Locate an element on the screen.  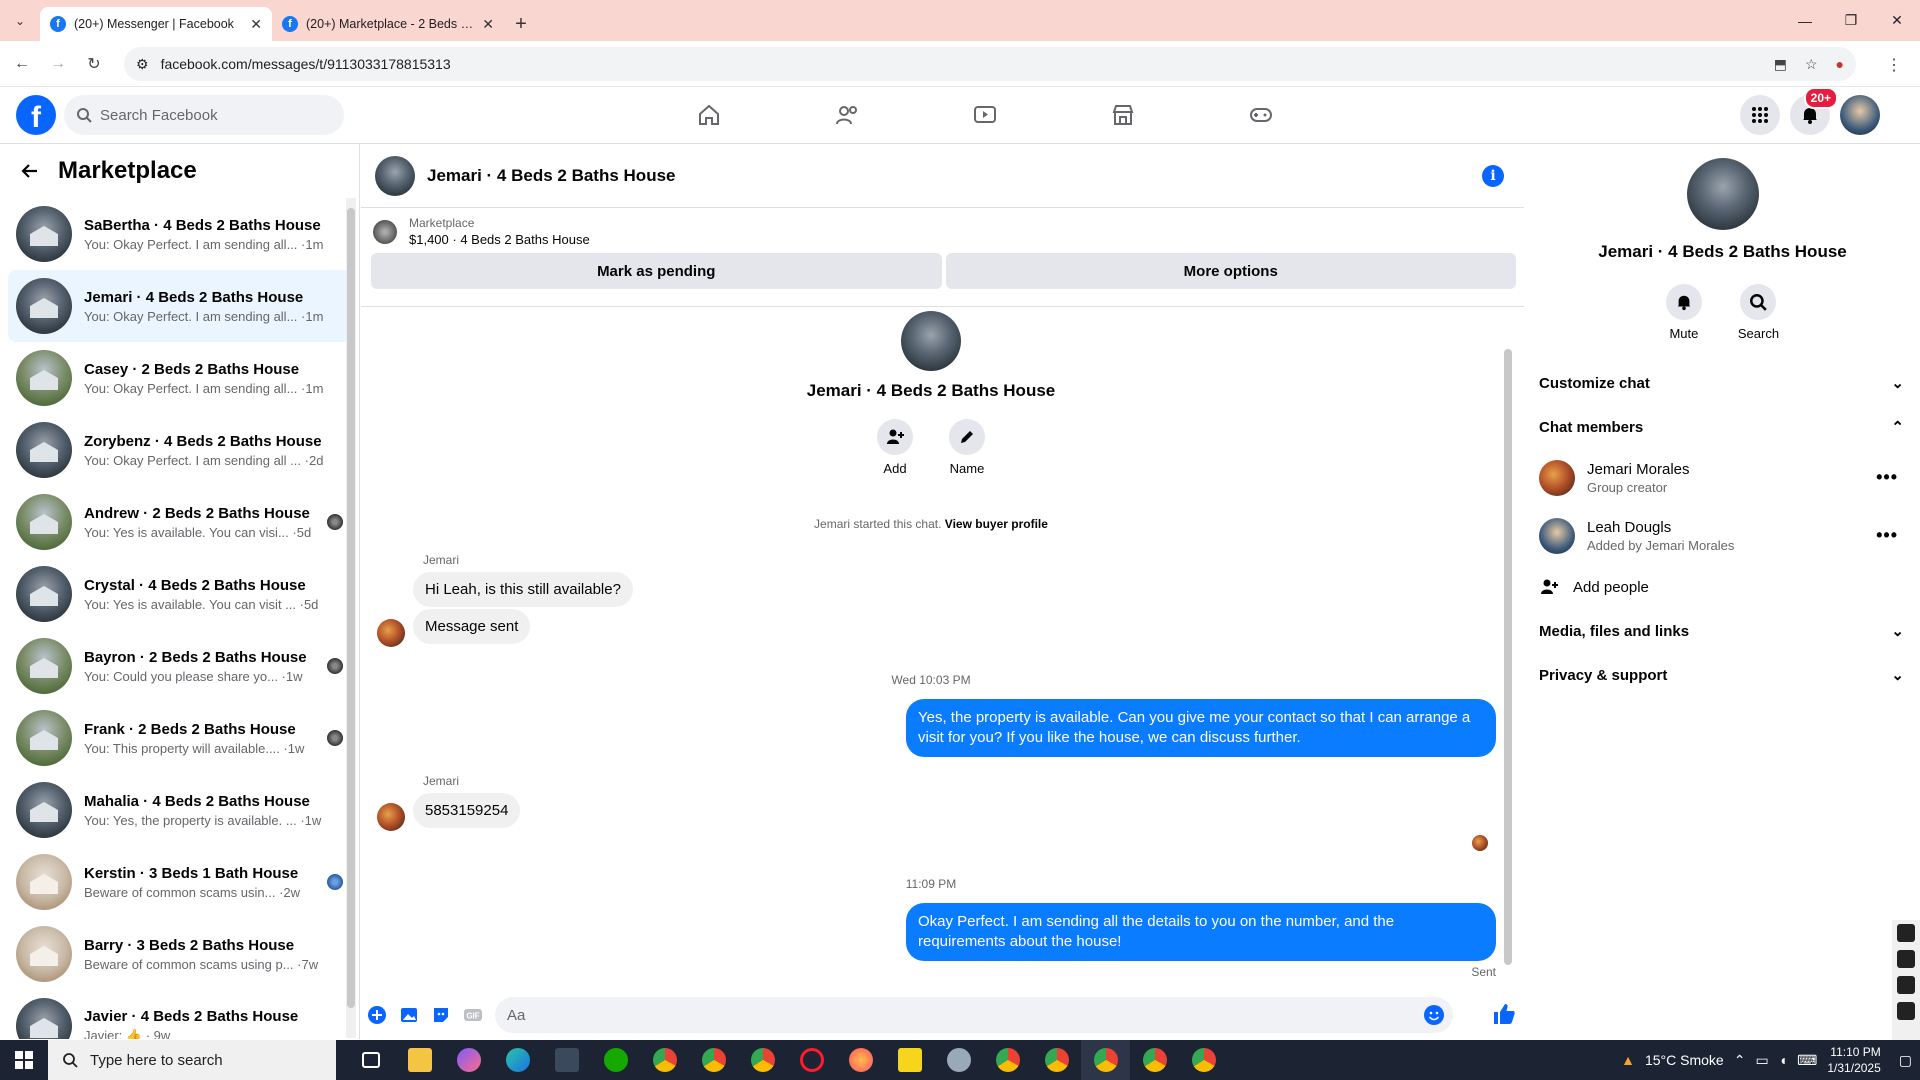
member-item: Leah Dougls Added by Jemari Morales ••• is located at coordinates (1722, 536).